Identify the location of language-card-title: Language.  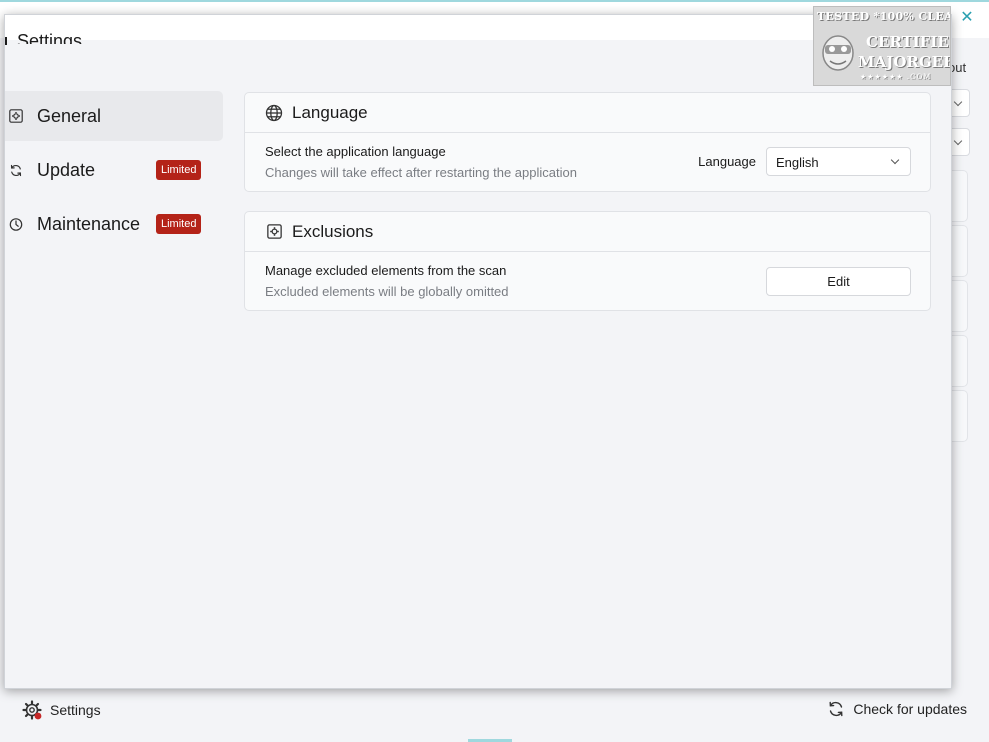
(330, 112).